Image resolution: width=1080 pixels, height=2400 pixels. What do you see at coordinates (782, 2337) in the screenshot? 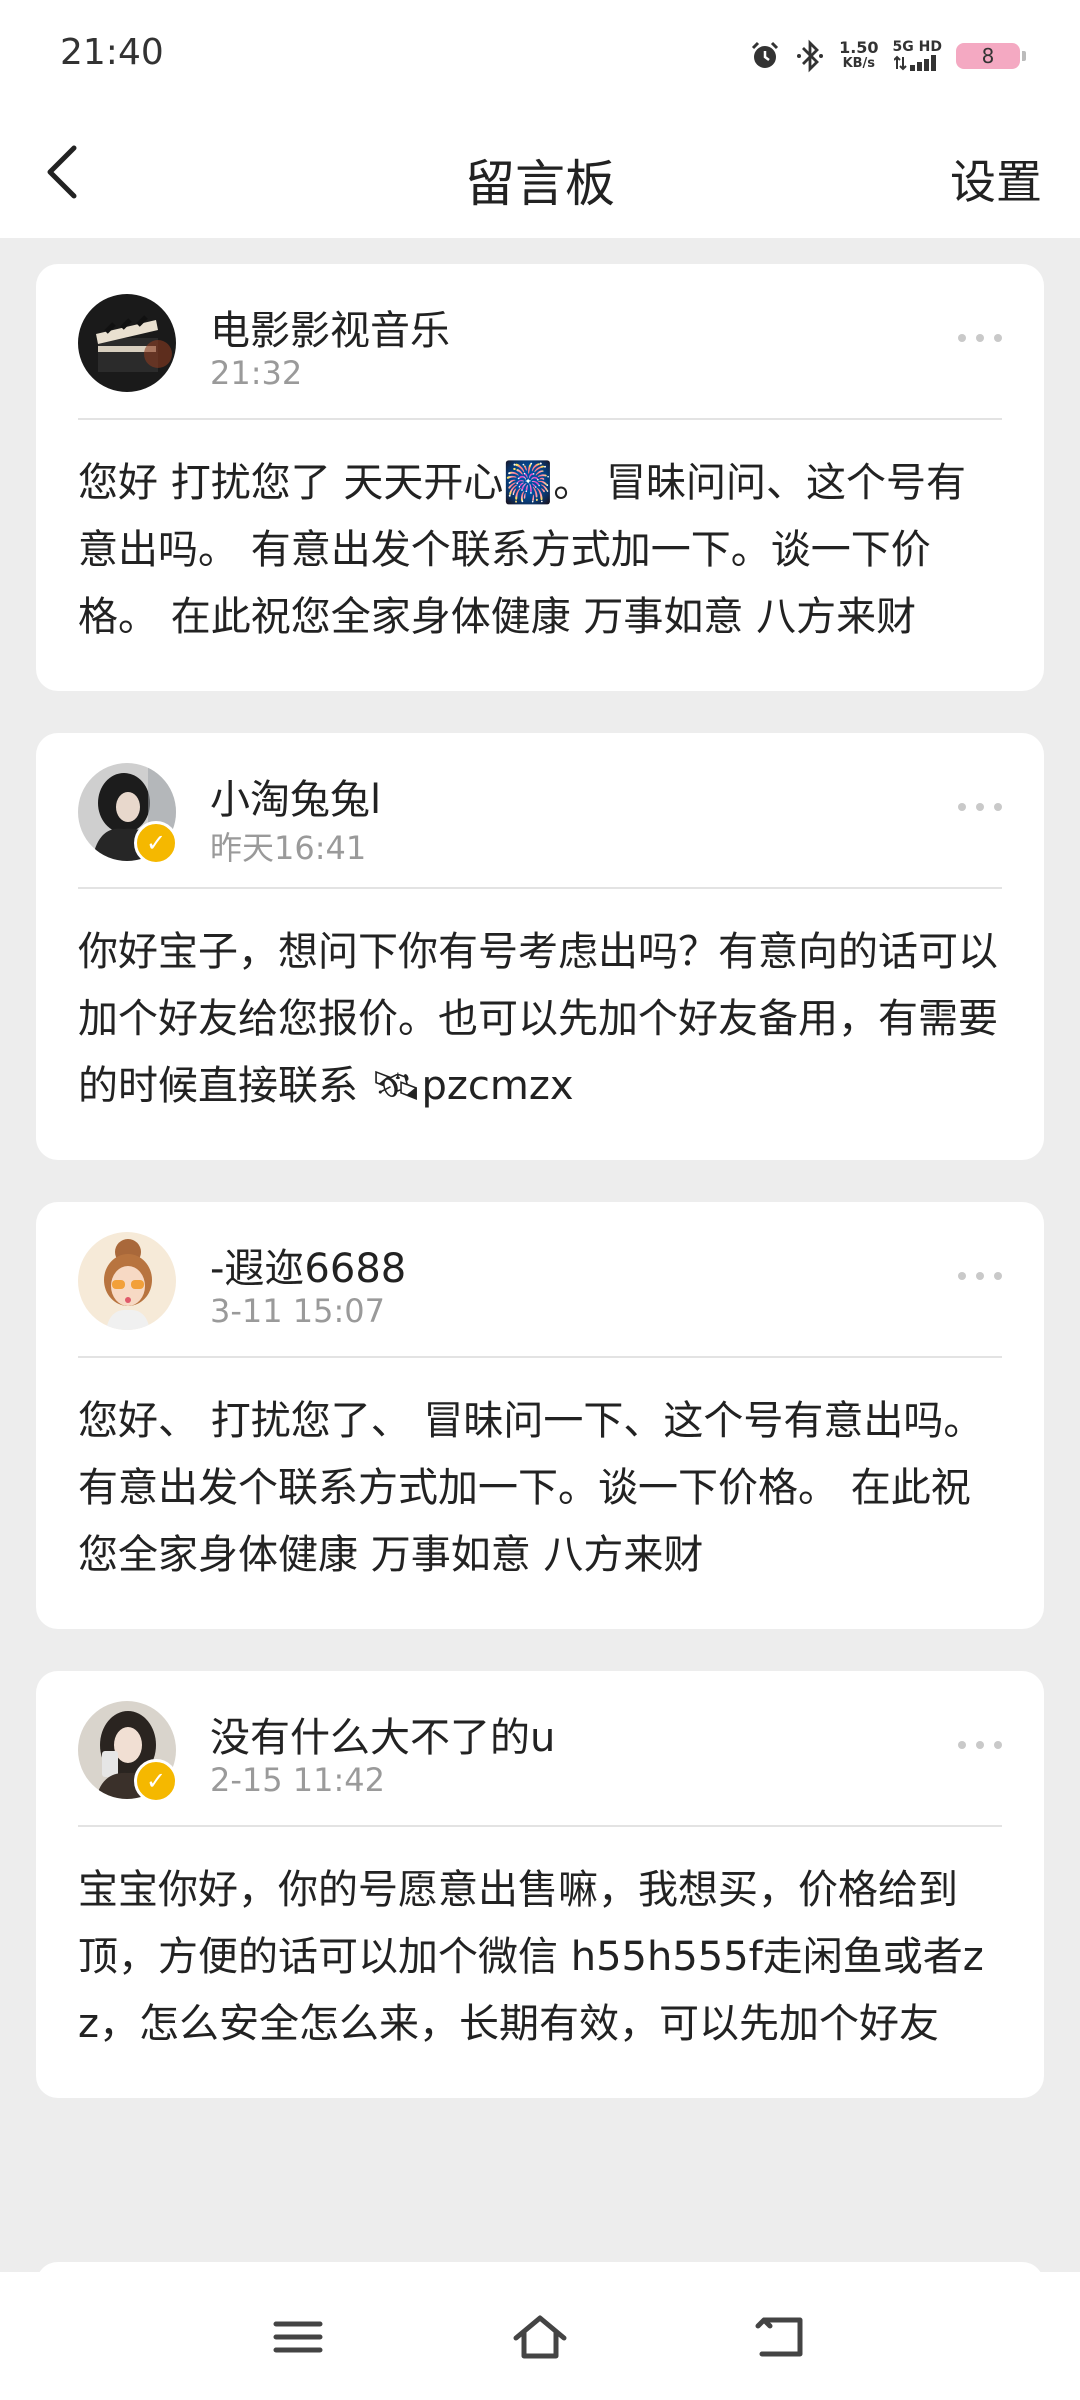
I see `back-icon` at bounding box center [782, 2337].